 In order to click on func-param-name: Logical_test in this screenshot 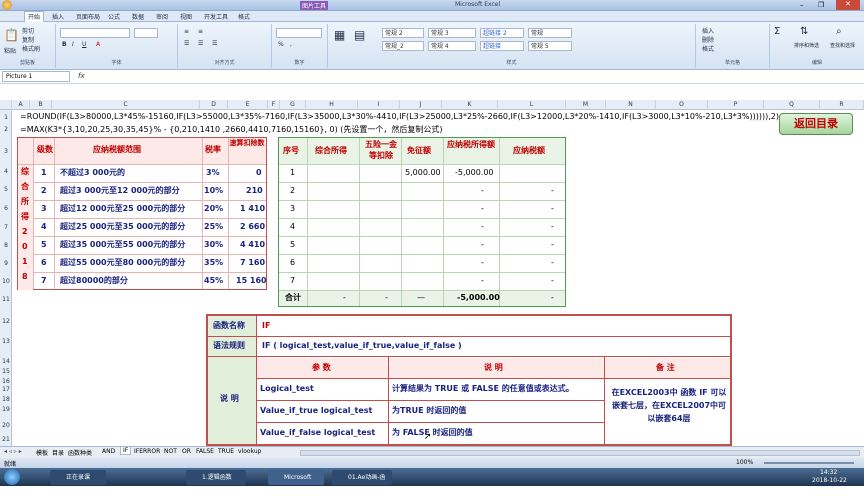, I will do `click(287, 389)`.